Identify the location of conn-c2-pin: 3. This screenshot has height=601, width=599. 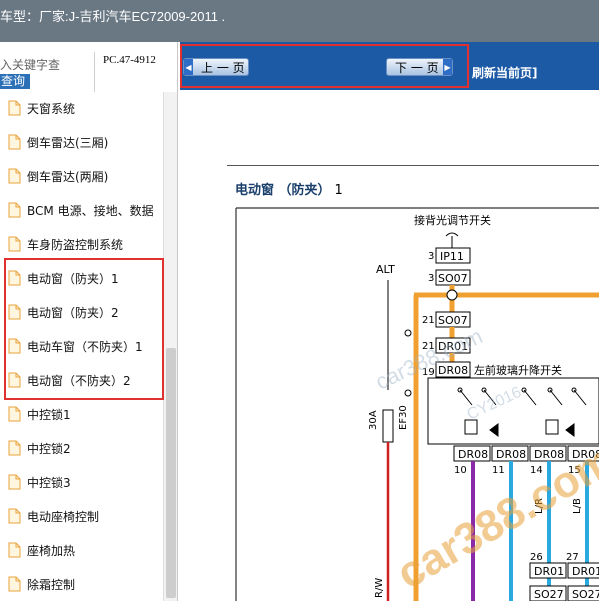
(431, 278).